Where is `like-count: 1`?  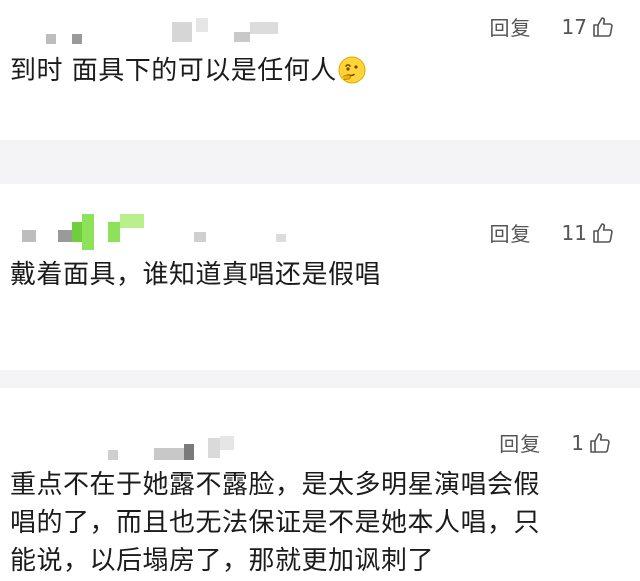 like-count: 1 is located at coordinates (577, 442).